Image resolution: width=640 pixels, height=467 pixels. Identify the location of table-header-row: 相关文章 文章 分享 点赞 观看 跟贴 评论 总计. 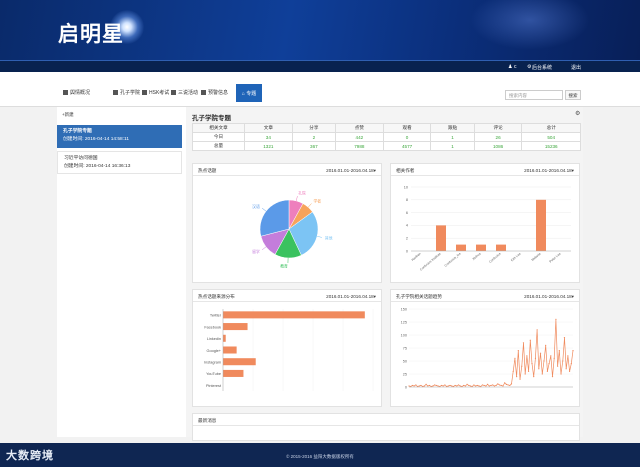
(386, 128).